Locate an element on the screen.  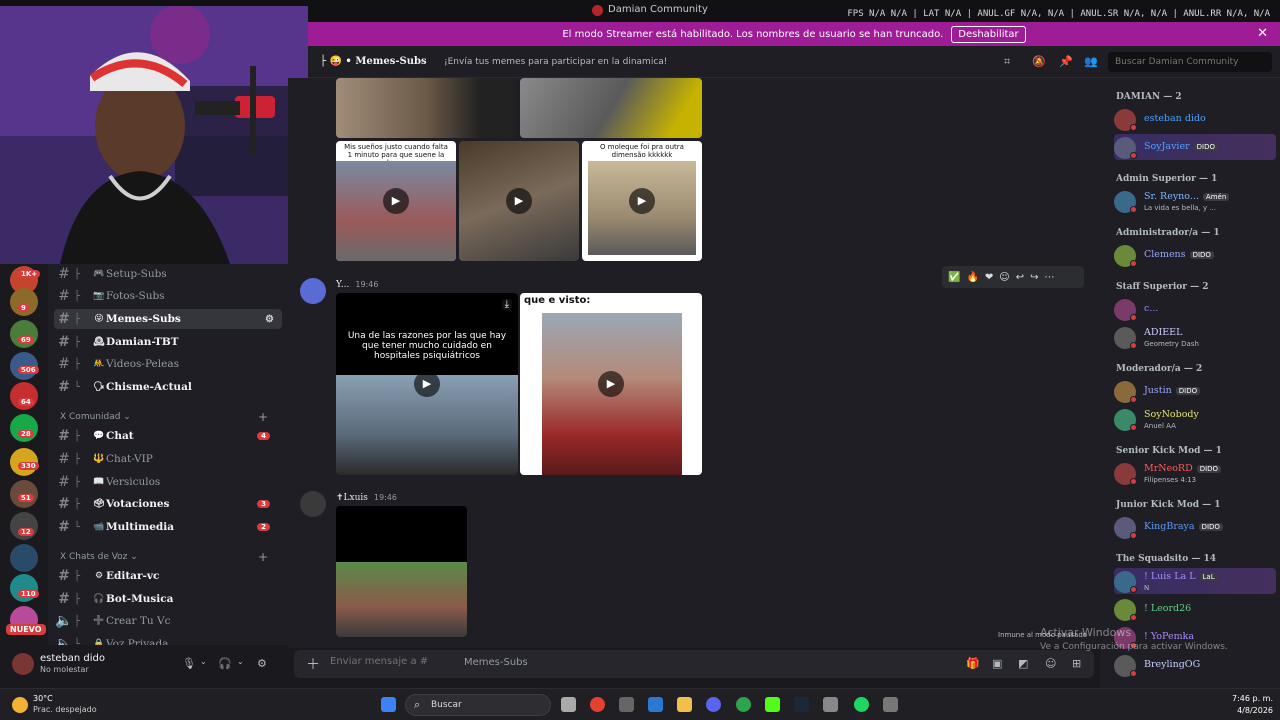
channel-editar-vc: # ├ ⚙ Editar-vc is located at coordinates (168, 576).